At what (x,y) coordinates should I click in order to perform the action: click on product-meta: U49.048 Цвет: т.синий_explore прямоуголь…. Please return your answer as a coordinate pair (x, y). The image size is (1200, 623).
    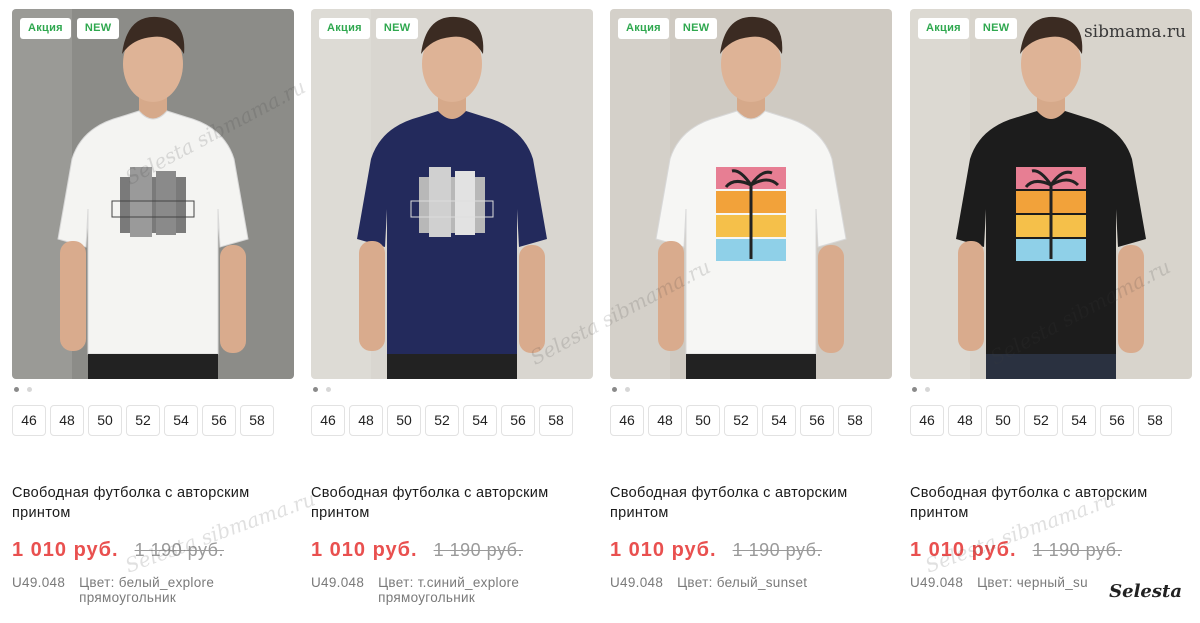
    Looking at the image, I should click on (452, 590).